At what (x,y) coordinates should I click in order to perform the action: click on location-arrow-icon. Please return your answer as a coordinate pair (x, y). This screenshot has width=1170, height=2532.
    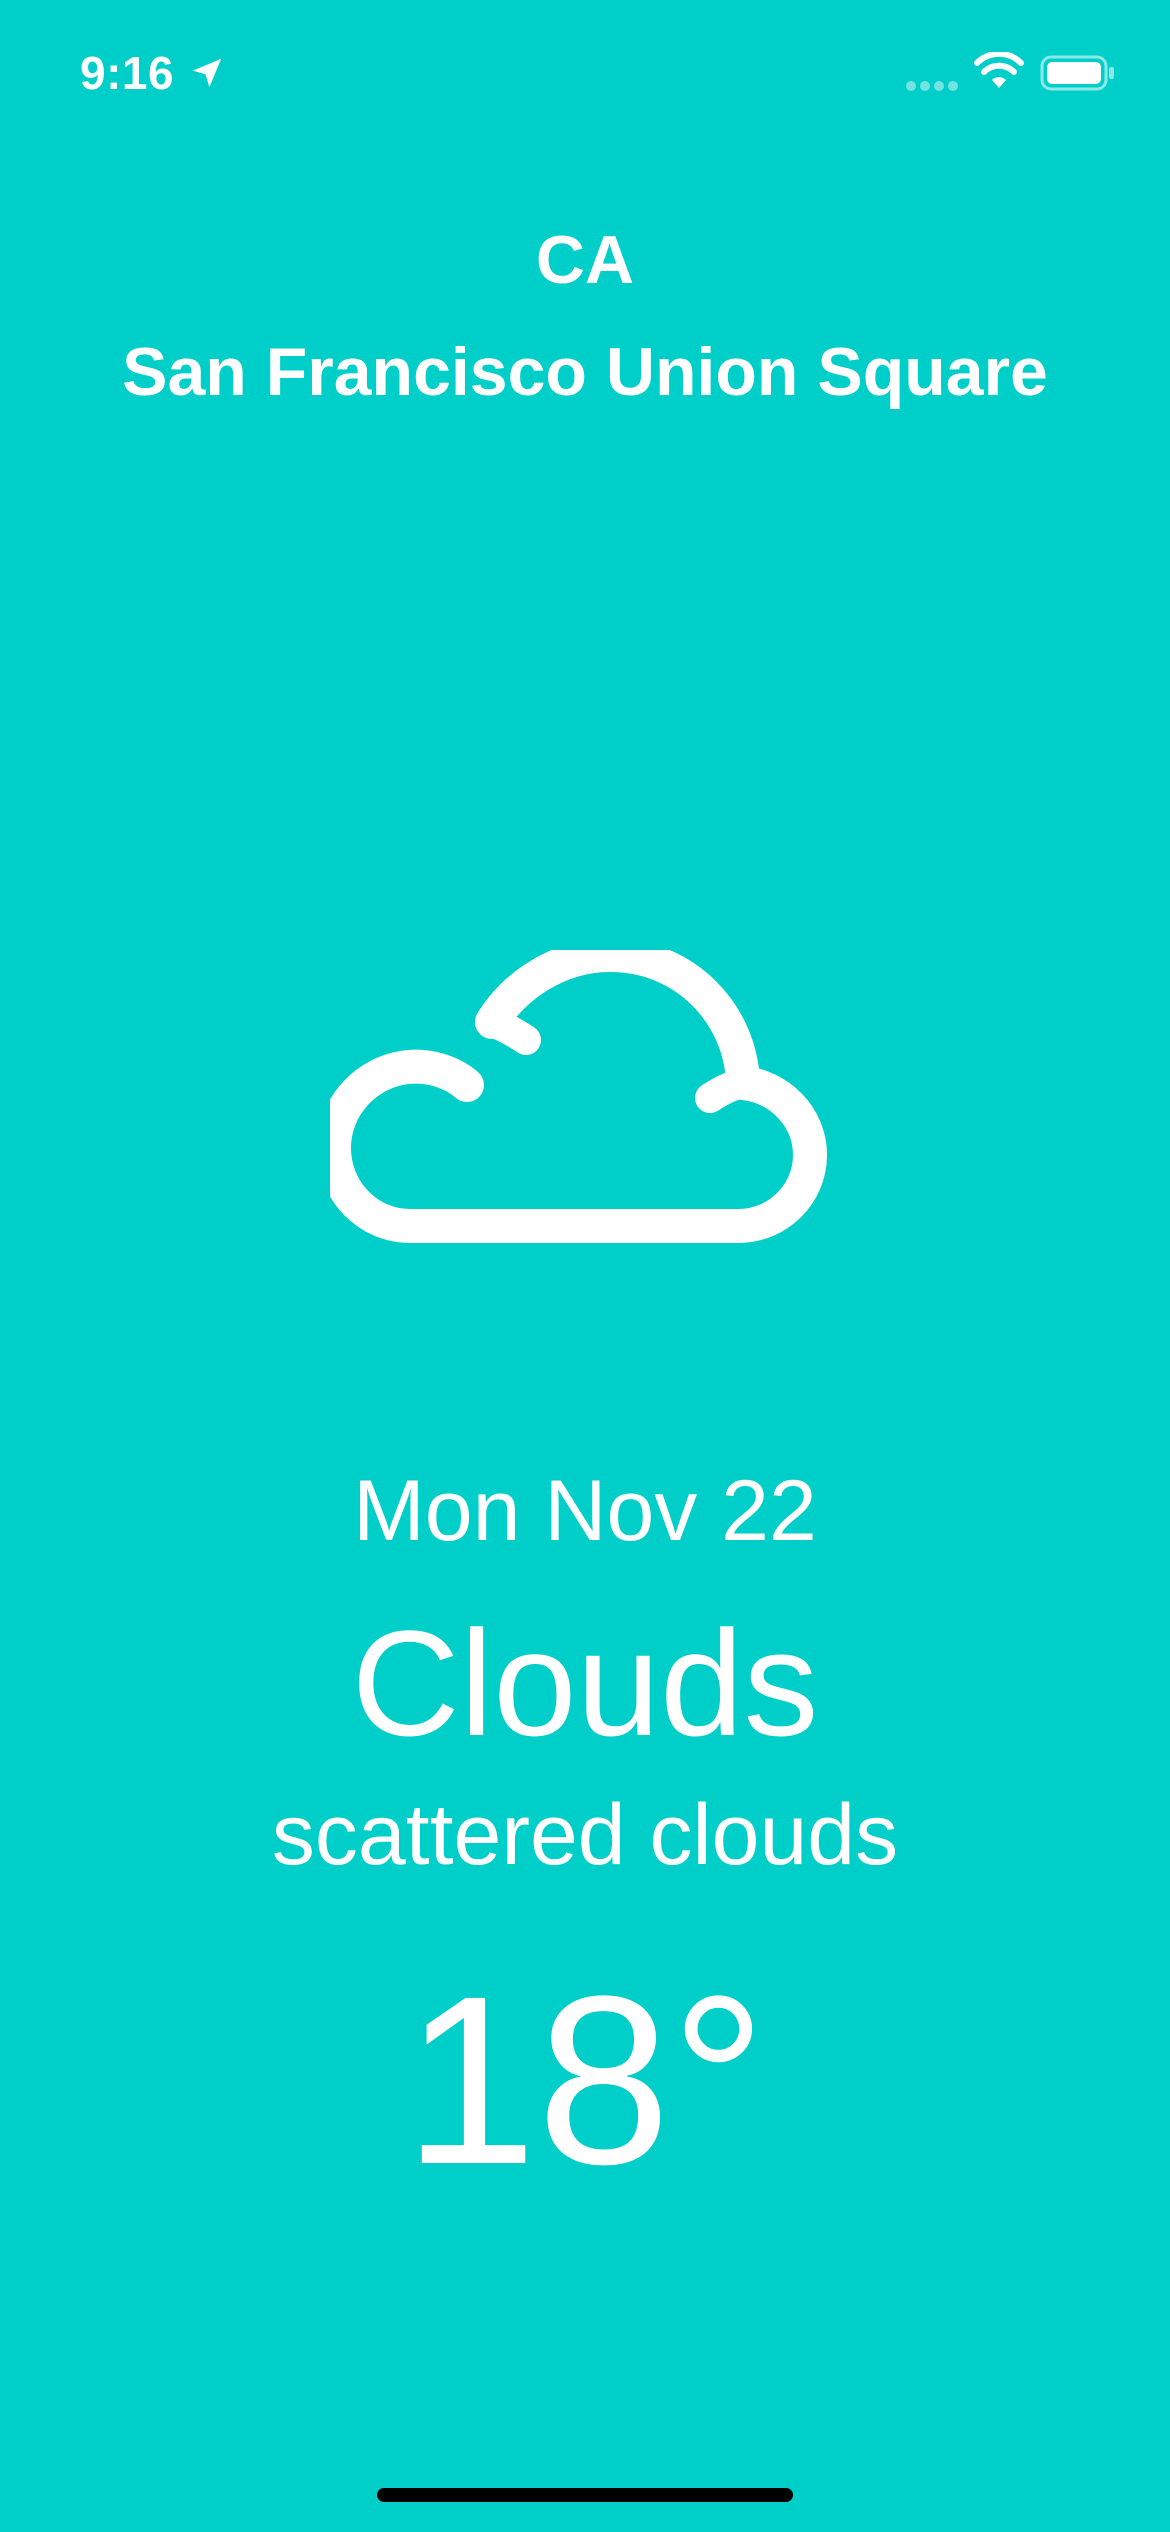
    Looking at the image, I should click on (207, 73).